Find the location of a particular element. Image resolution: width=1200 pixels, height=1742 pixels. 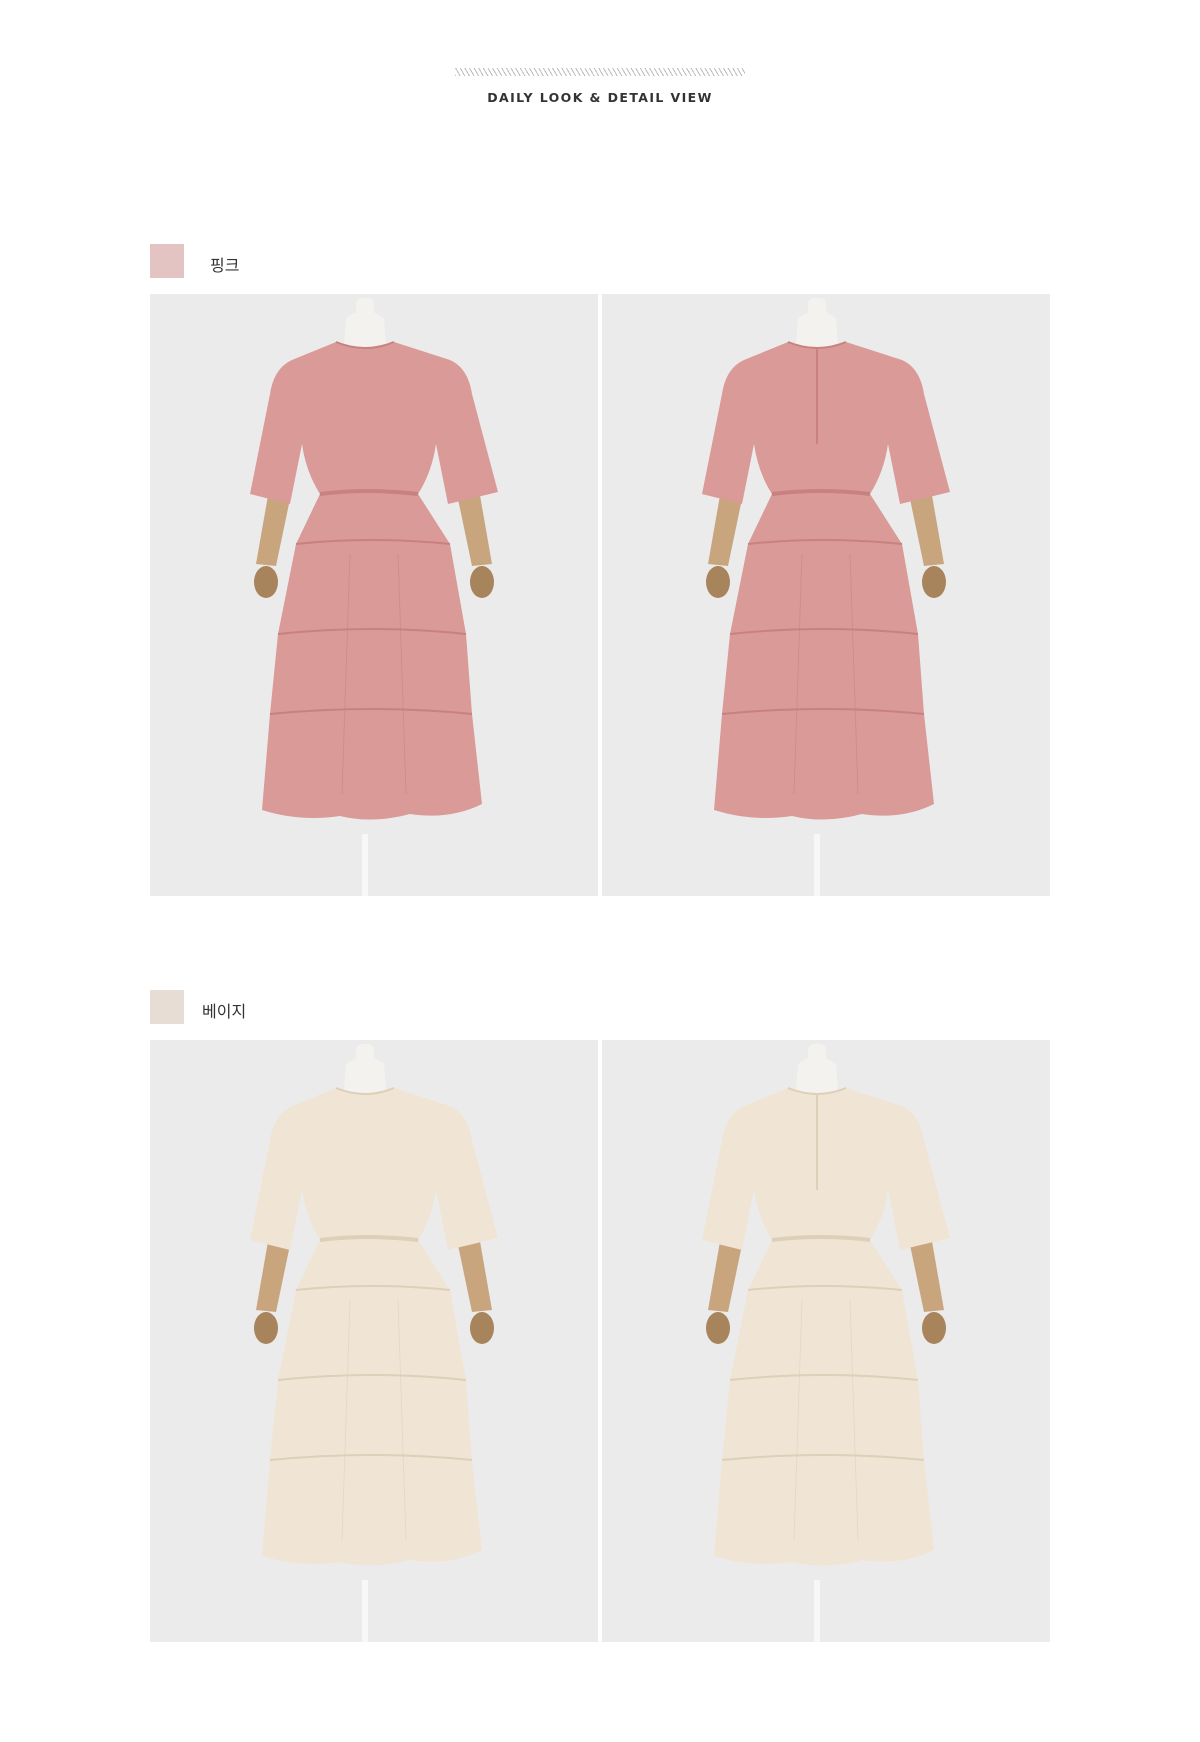

color-label: 베이지 is located at coordinates (224, 1011).